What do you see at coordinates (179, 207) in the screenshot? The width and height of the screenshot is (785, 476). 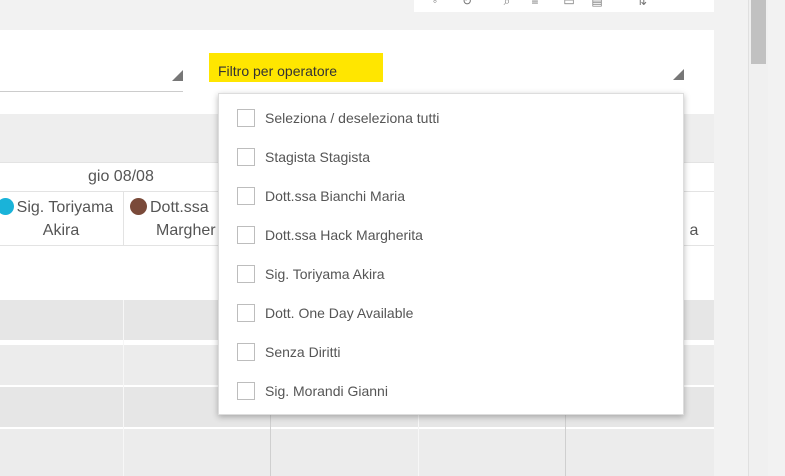 I see `operator-name: Dott.ssa` at bounding box center [179, 207].